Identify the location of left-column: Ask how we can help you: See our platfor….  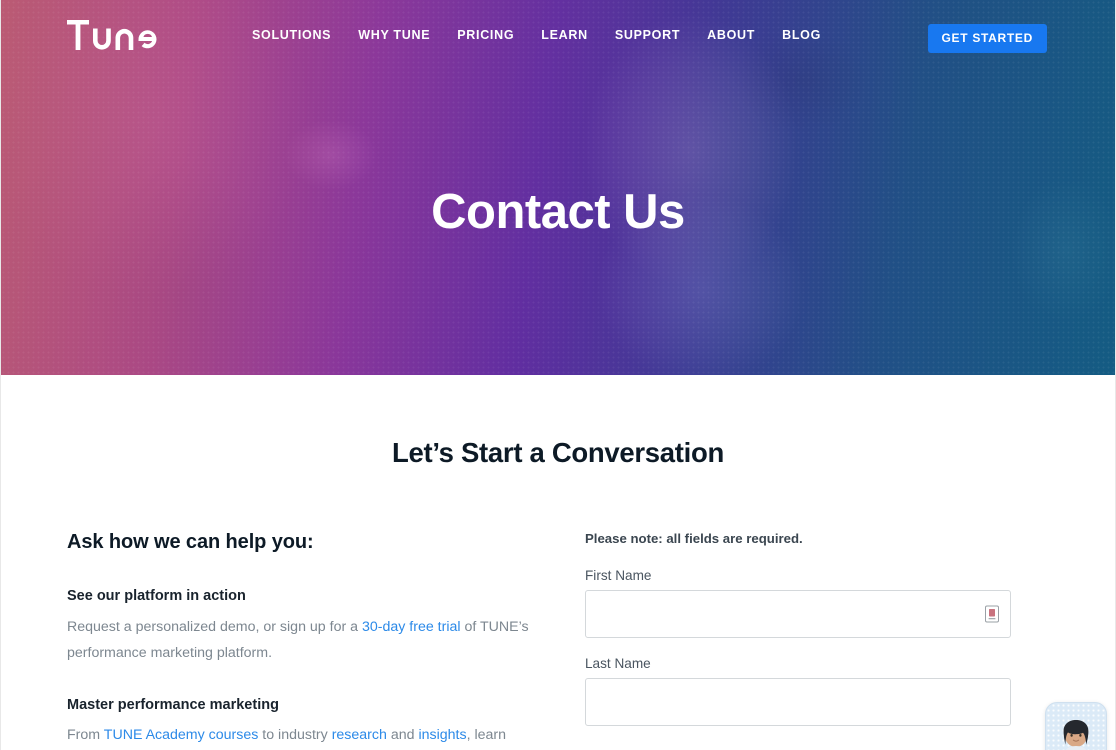
(302, 640).